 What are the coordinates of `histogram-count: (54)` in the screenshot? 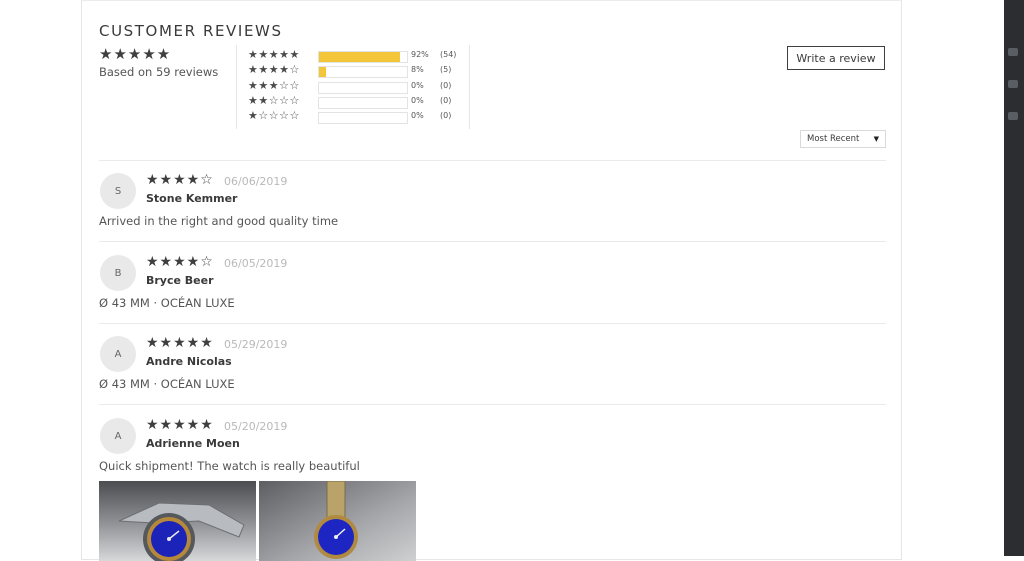 It's located at (448, 54).